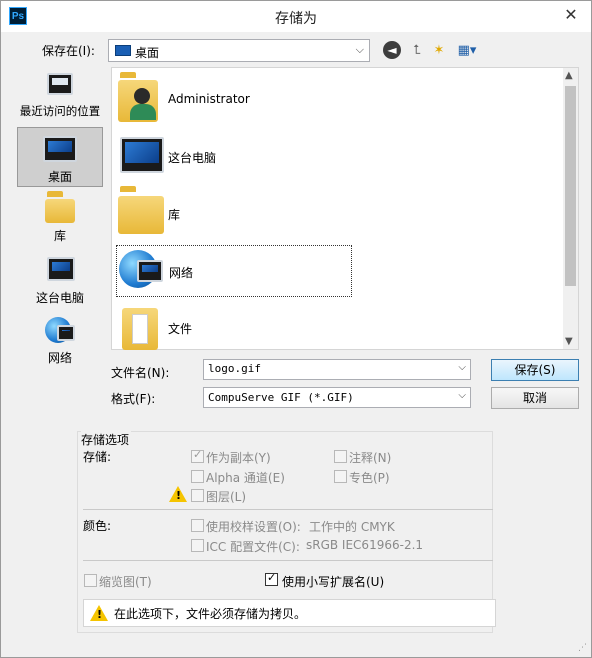 The image size is (592, 658). What do you see at coordinates (181, 273) in the screenshot?
I see `list-item-label: 网络` at bounding box center [181, 273].